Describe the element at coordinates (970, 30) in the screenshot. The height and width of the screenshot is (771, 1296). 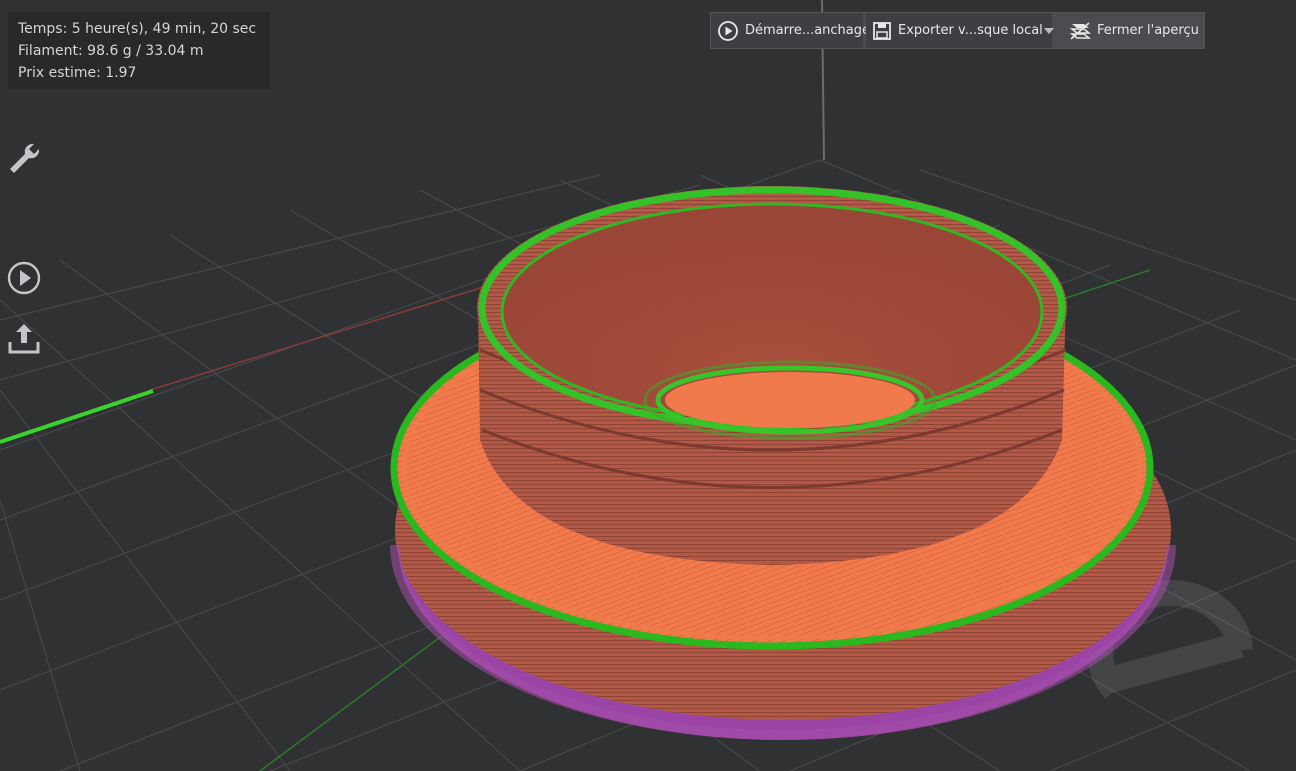
I see `export-label: Exporter v...sque local` at that location.